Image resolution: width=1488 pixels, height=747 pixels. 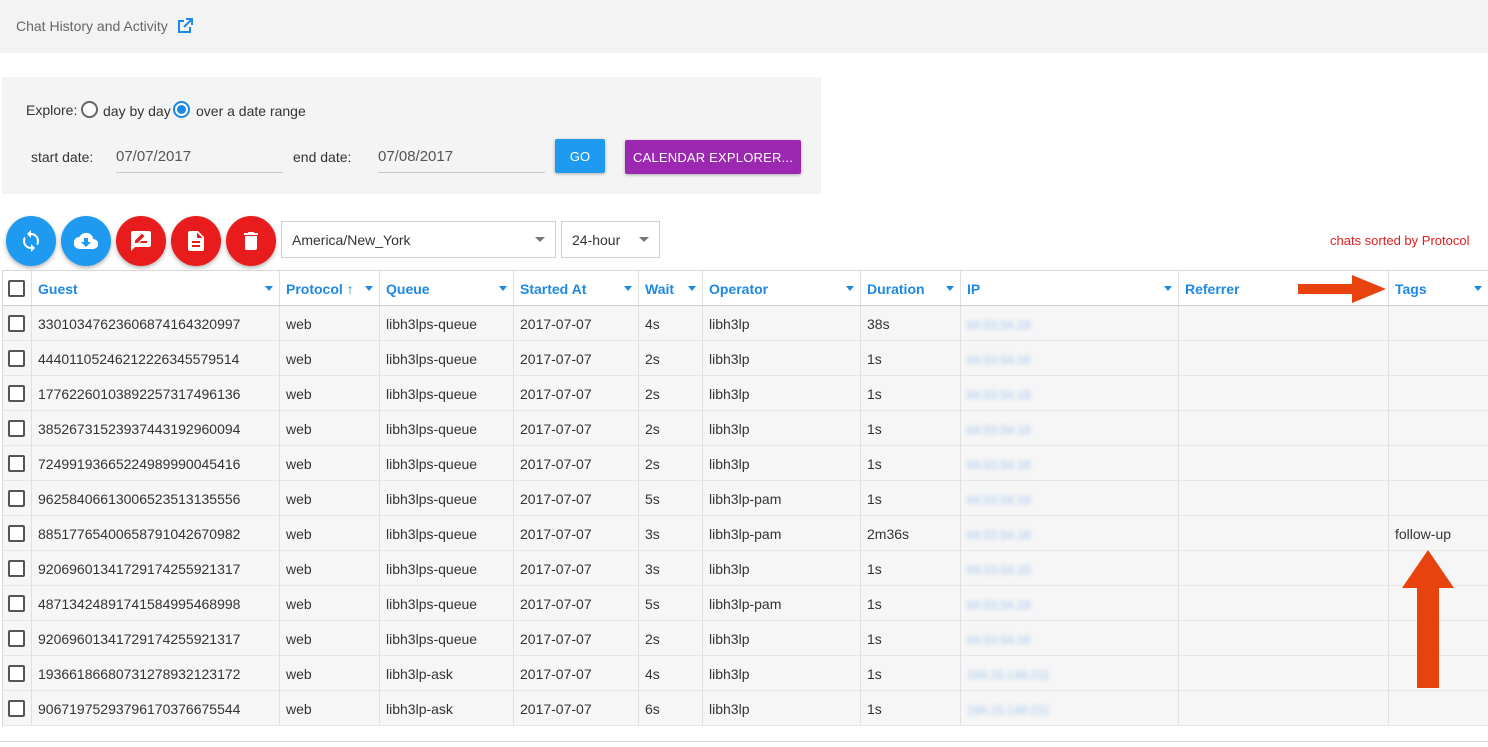 I want to click on wait-cell-value: 3s, so click(x=652, y=569).